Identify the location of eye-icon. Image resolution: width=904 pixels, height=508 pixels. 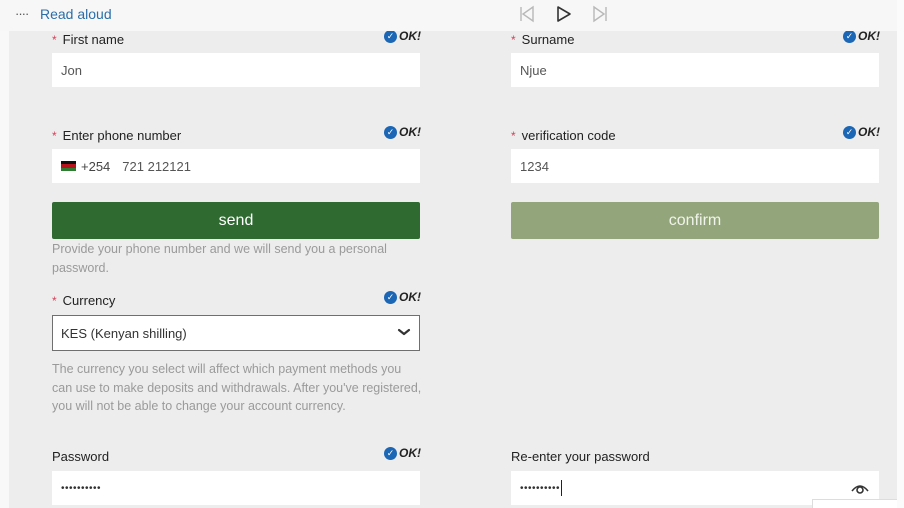
(860, 488).